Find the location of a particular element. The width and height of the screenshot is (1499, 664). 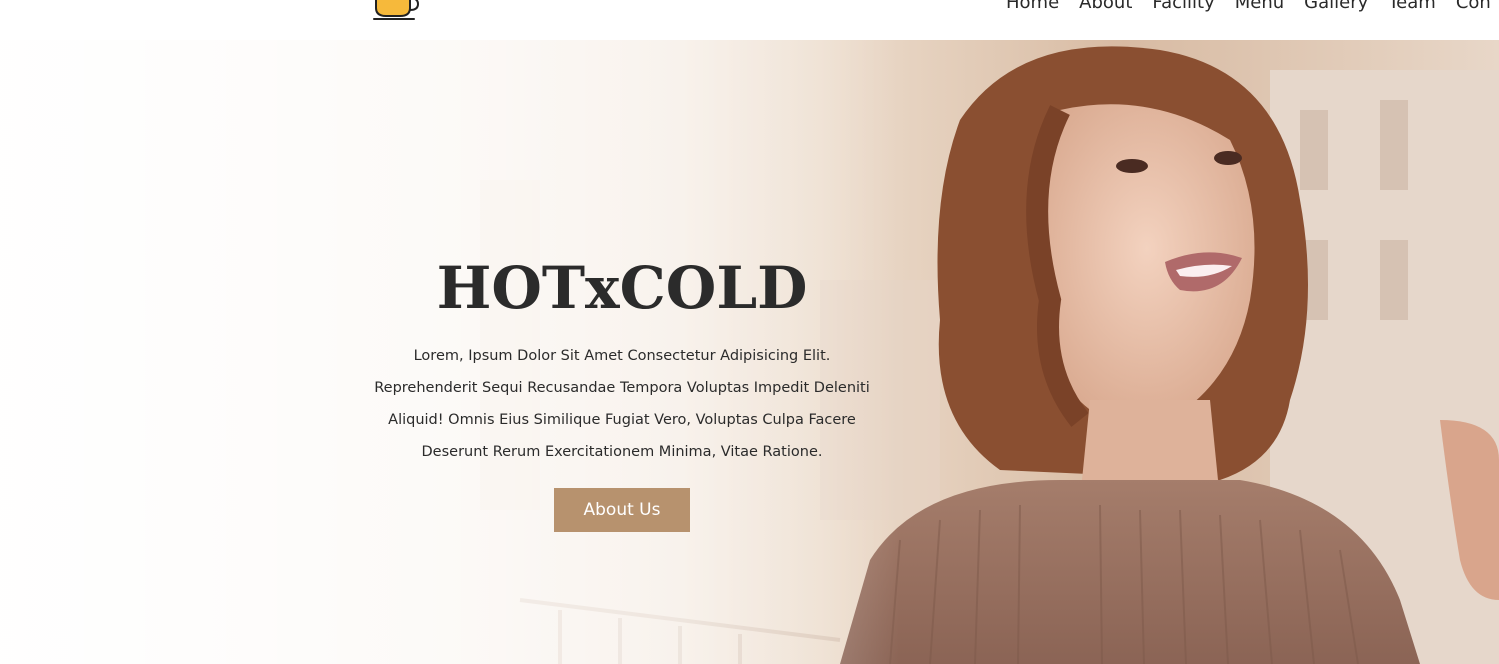

nav-menu: Menu is located at coordinates (1259, 7).